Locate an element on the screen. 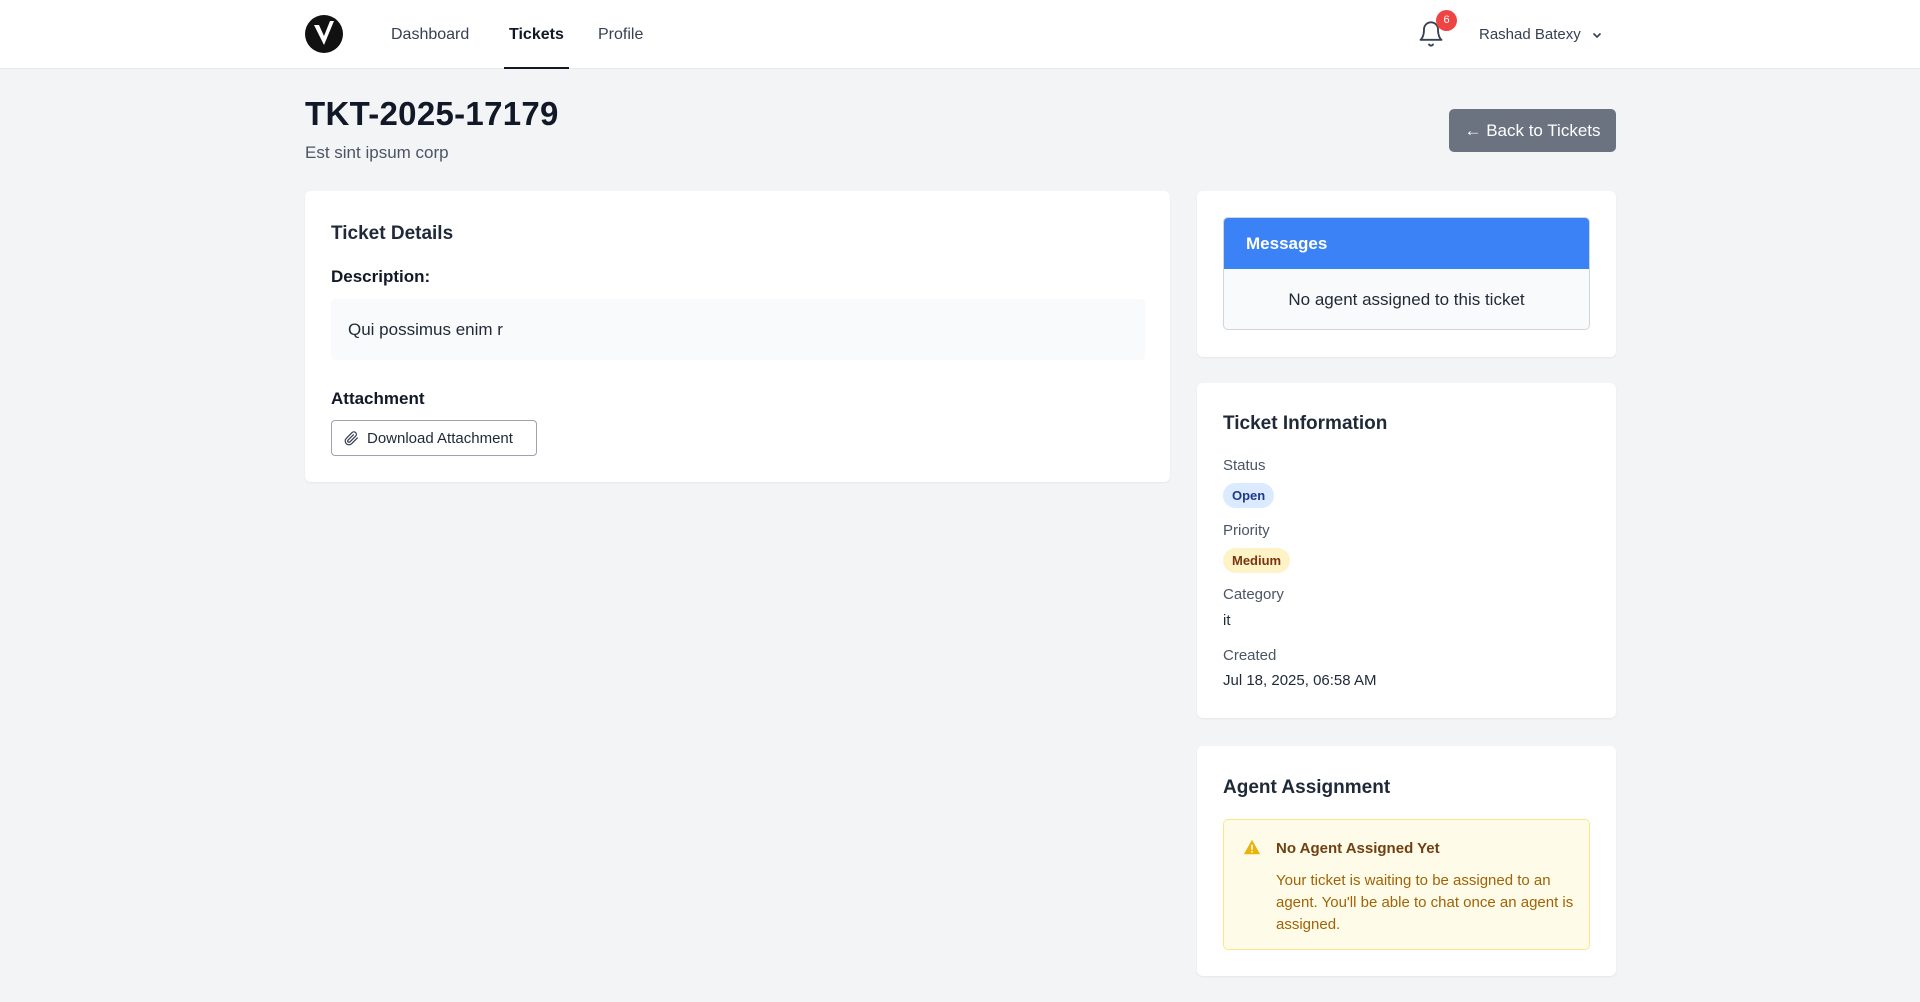  nav-profile: Profile is located at coordinates (620, 34).